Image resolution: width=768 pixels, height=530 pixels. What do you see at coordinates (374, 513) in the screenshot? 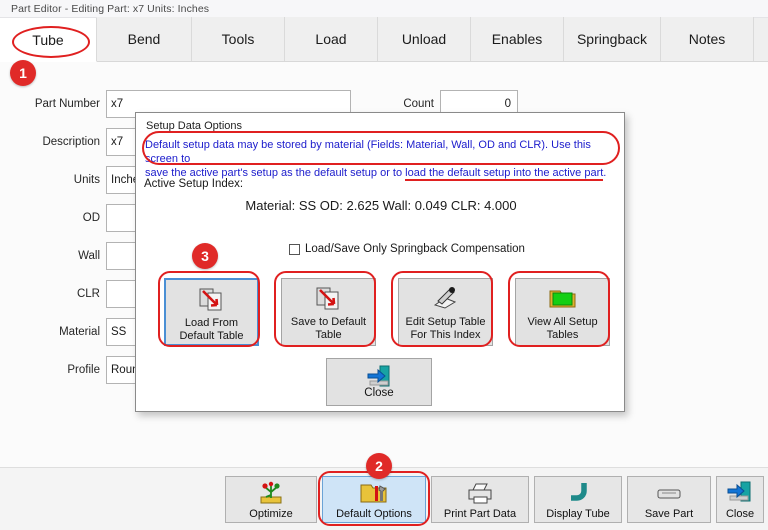
I see `toolbar-button-label: Default Options` at bounding box center [374, 513].